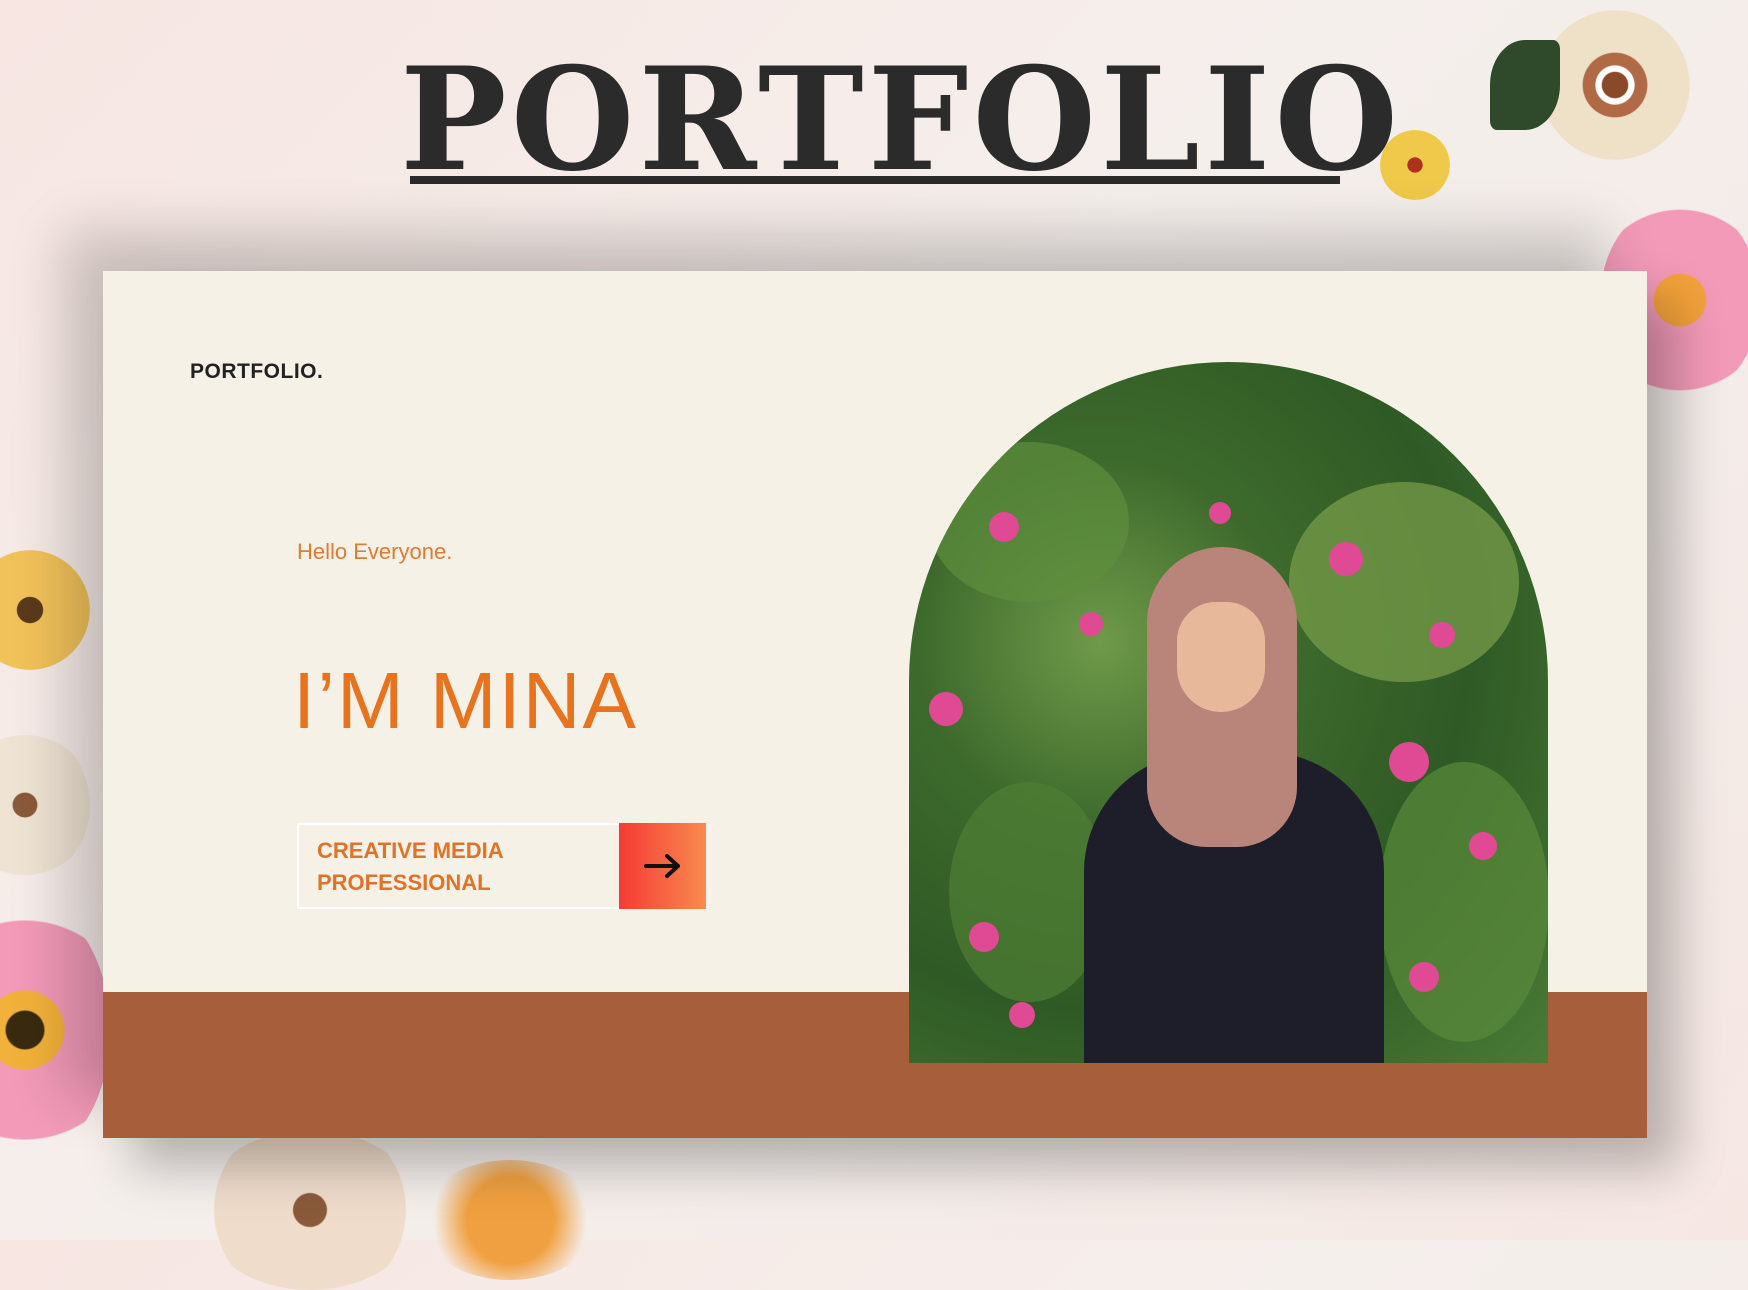 The image size is (1748, 1290). I want to click on arrow-right-icon, so click(662, 866).